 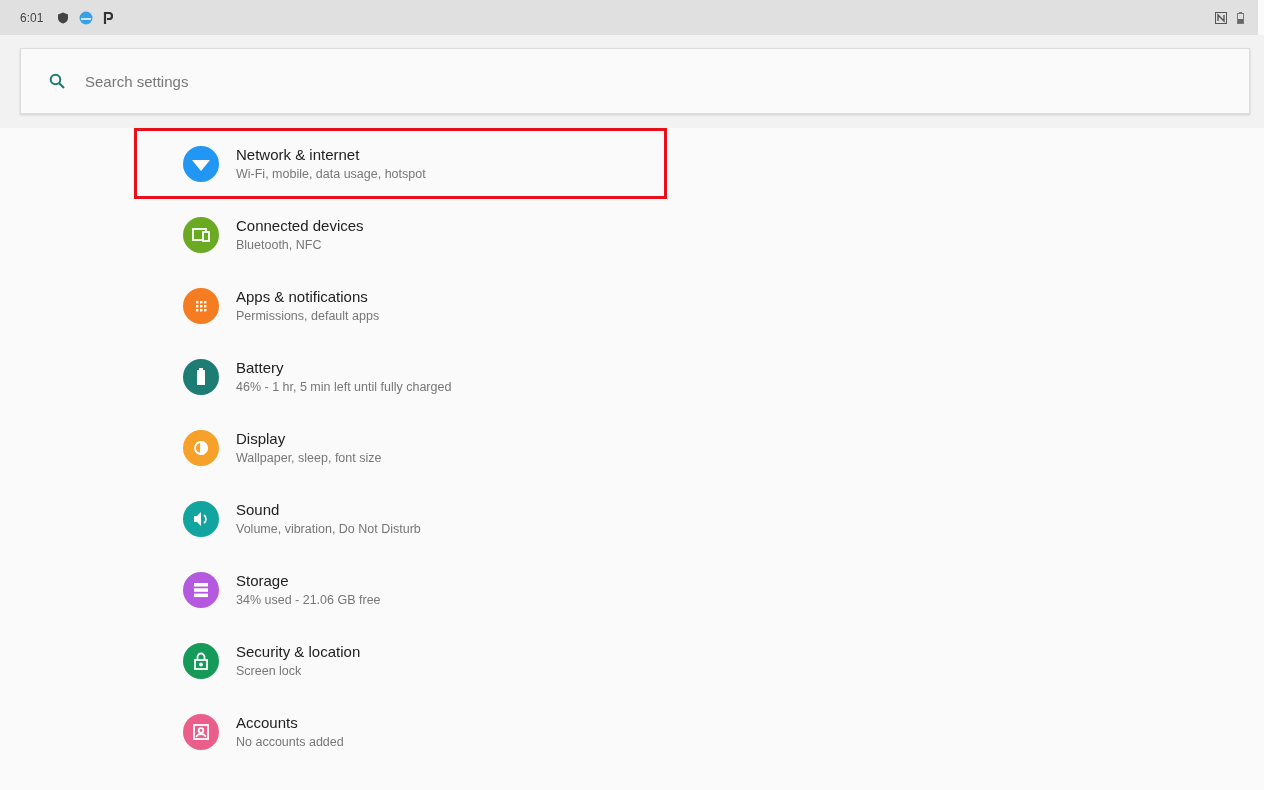 I want to click on settings-item: Apps & notifications Permissions, default apps, so click(x=400, y=305).